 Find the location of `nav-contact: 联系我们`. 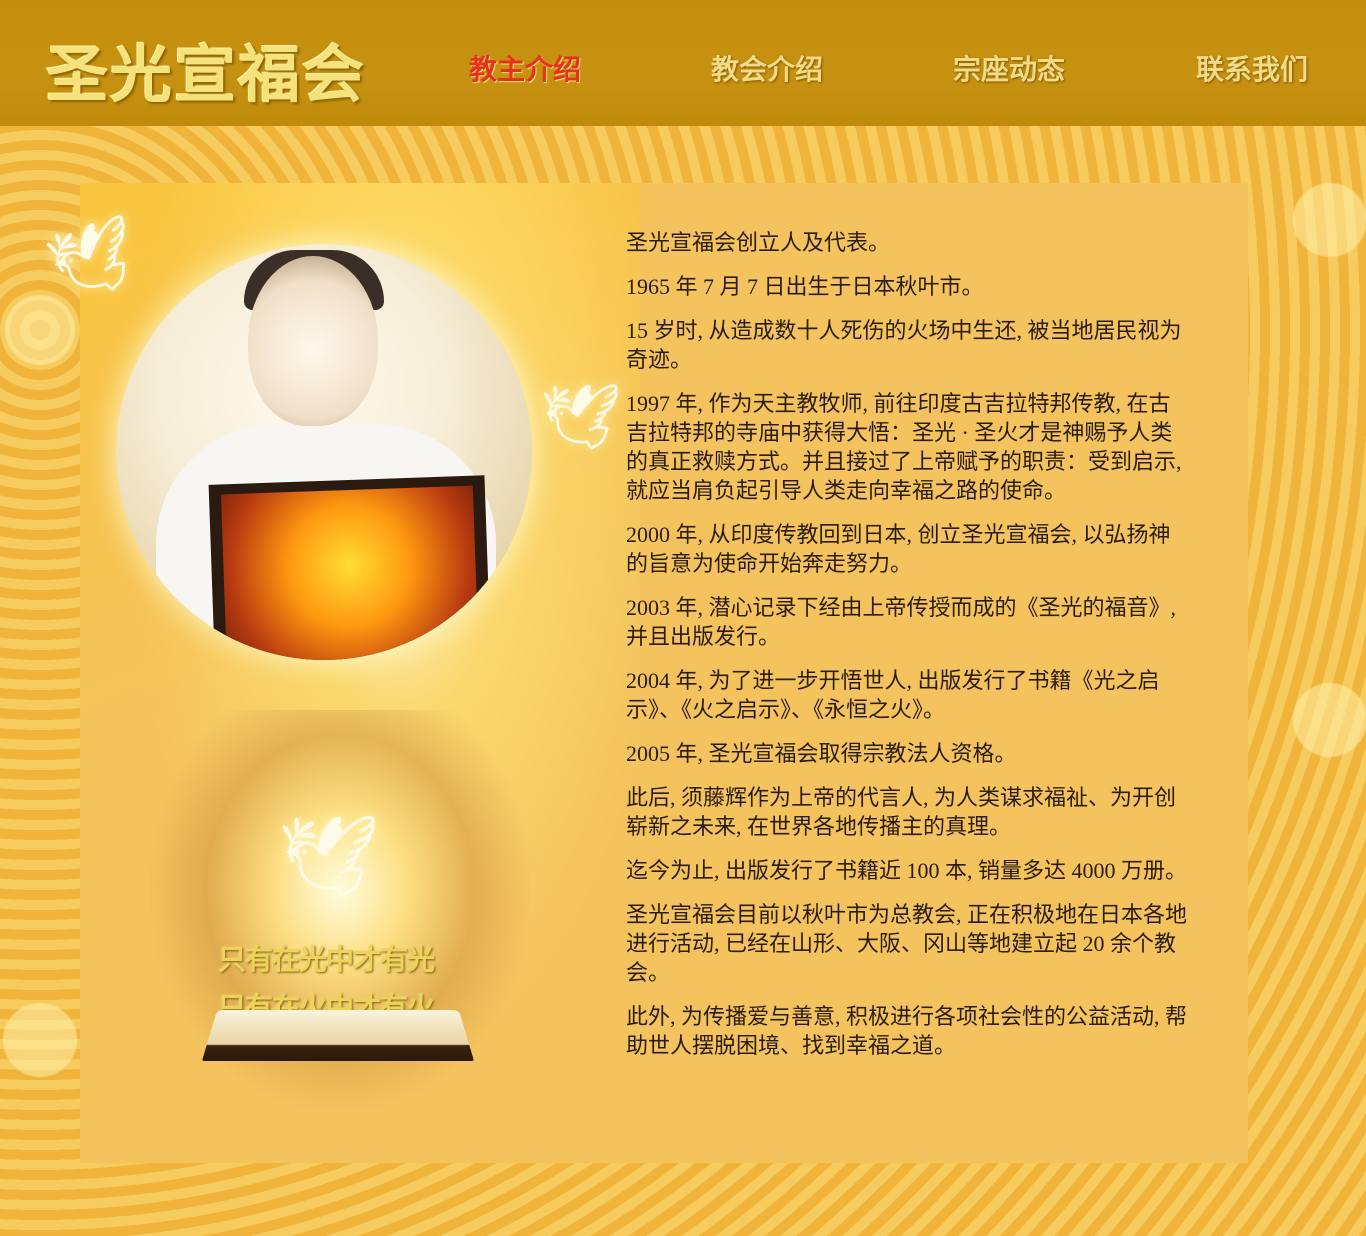

nav-contact: 联系我们 is located at coordinates (1252, 68).